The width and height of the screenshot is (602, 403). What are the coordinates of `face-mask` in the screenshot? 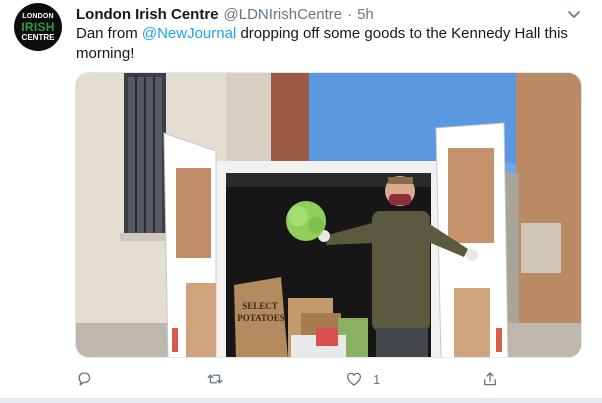 It's located at (400, 199).